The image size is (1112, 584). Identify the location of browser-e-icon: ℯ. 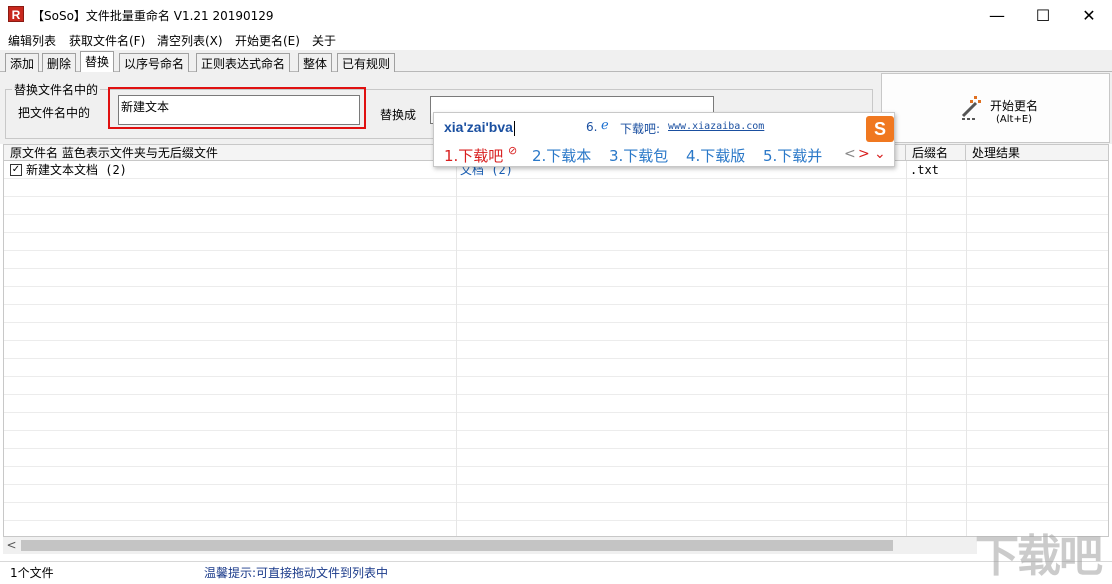
(605, 125).